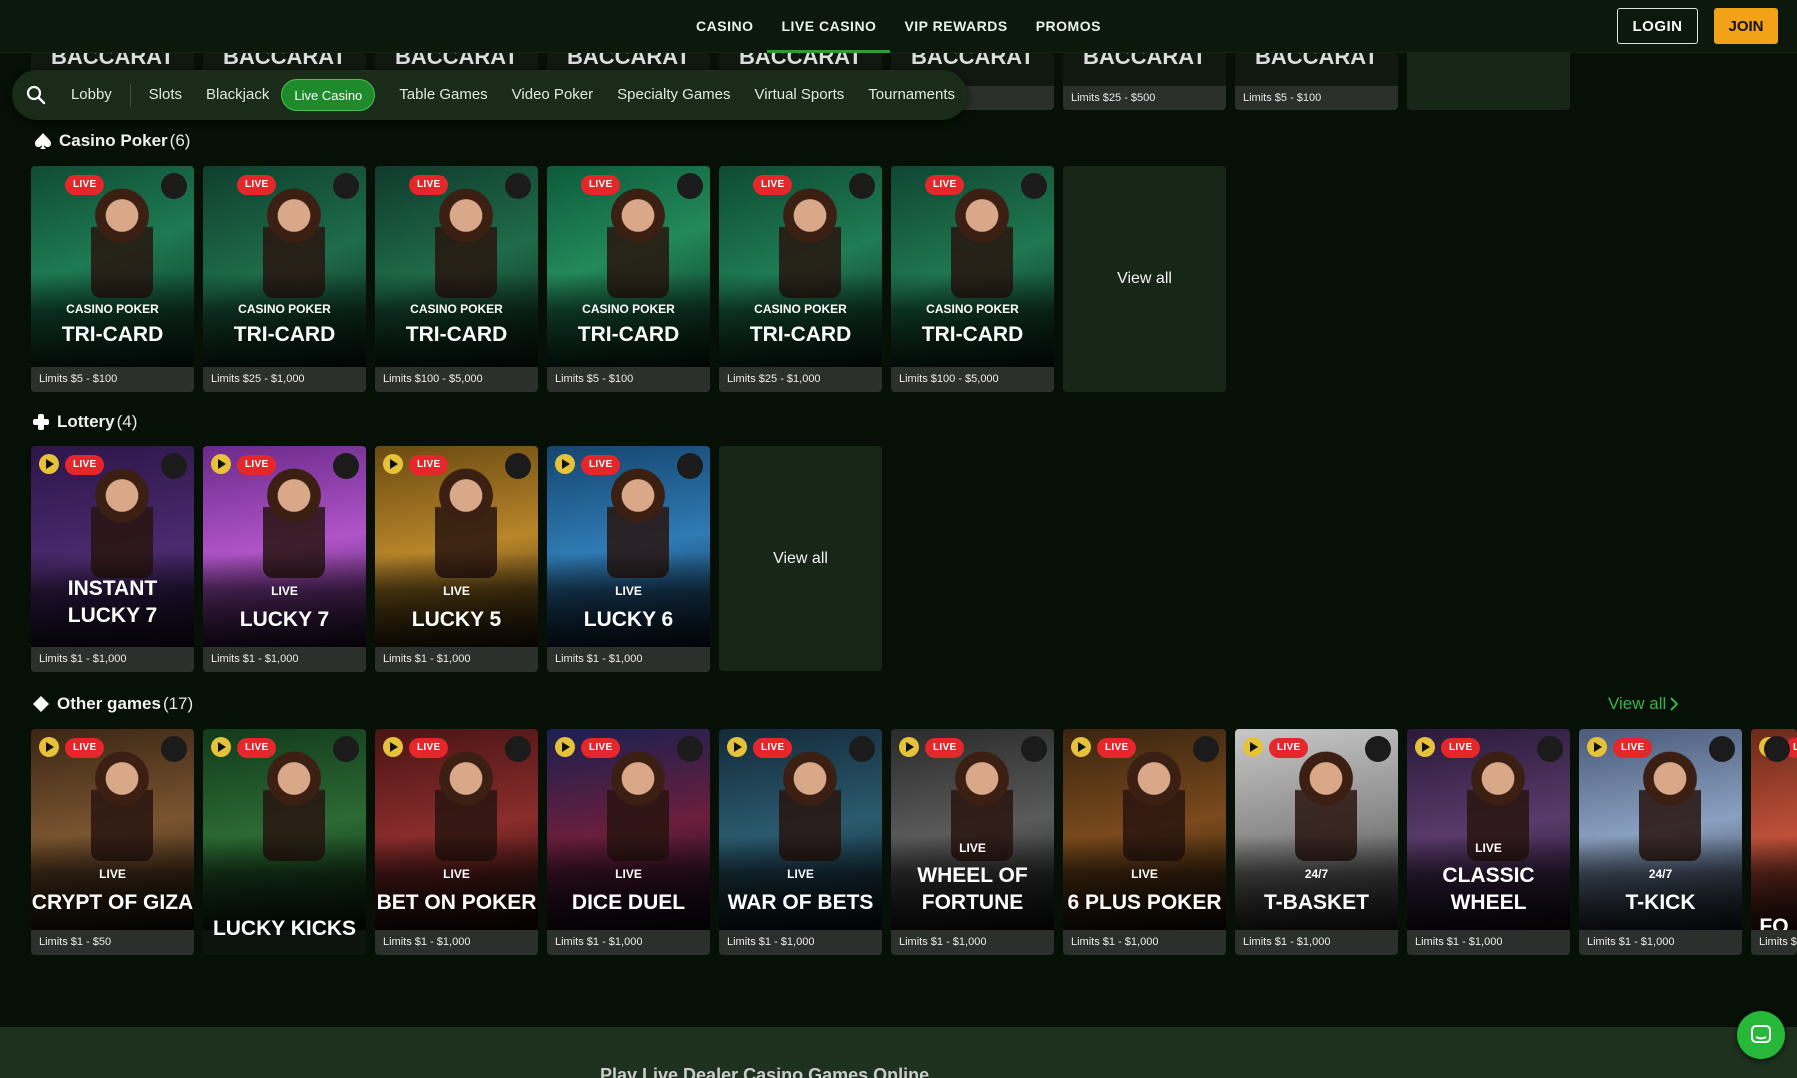  I want to click on cat-virtual-sports: Virtual Sports, so click(800, 95).